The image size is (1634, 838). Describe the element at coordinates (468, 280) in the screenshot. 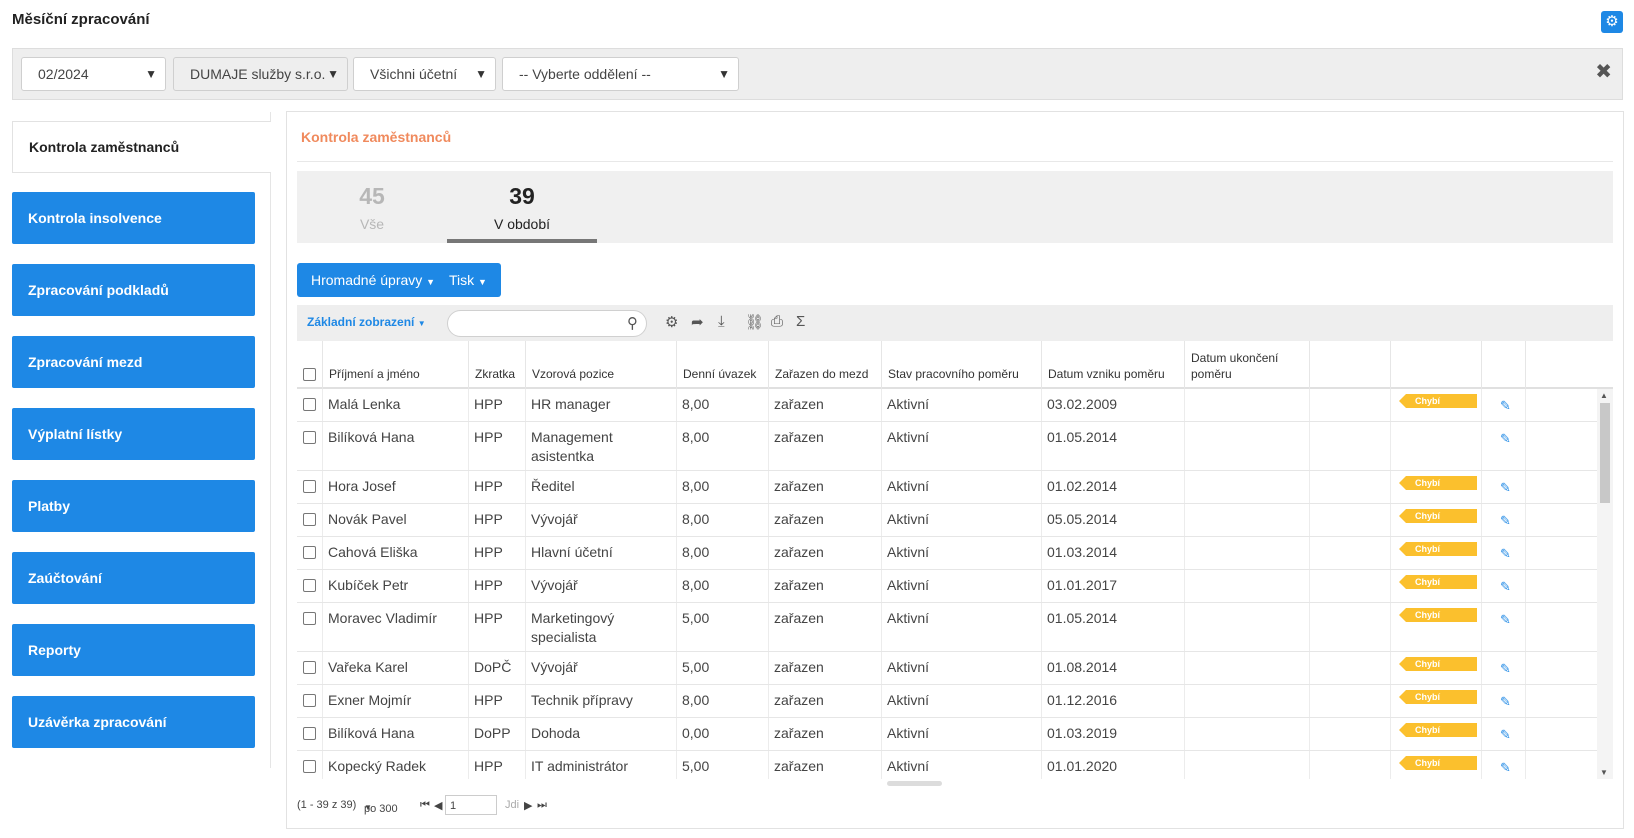

I see `print-button: Tisk ▼` at that location.